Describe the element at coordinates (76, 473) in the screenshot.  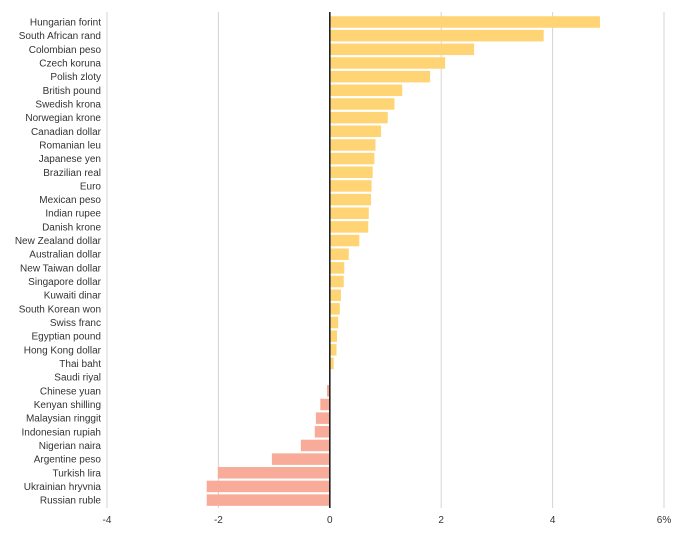
I see `category-label: Turkish lira` at that location.